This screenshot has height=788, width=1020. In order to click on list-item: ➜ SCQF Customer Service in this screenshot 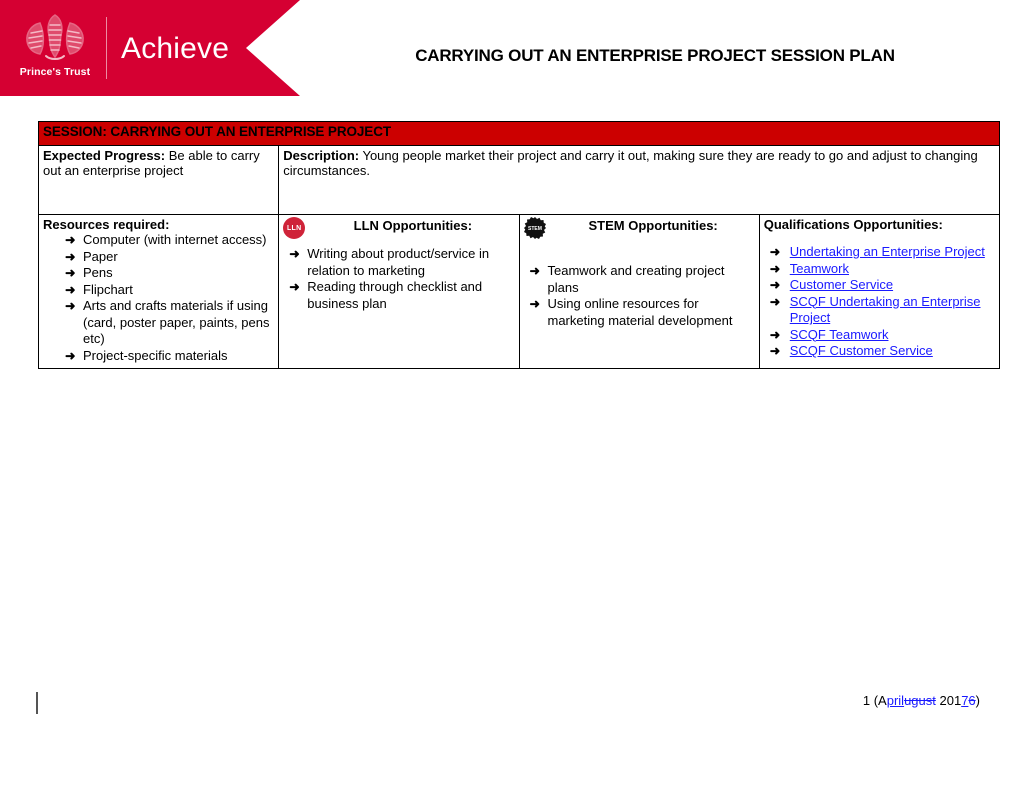, I will do `click(879, 351)`.